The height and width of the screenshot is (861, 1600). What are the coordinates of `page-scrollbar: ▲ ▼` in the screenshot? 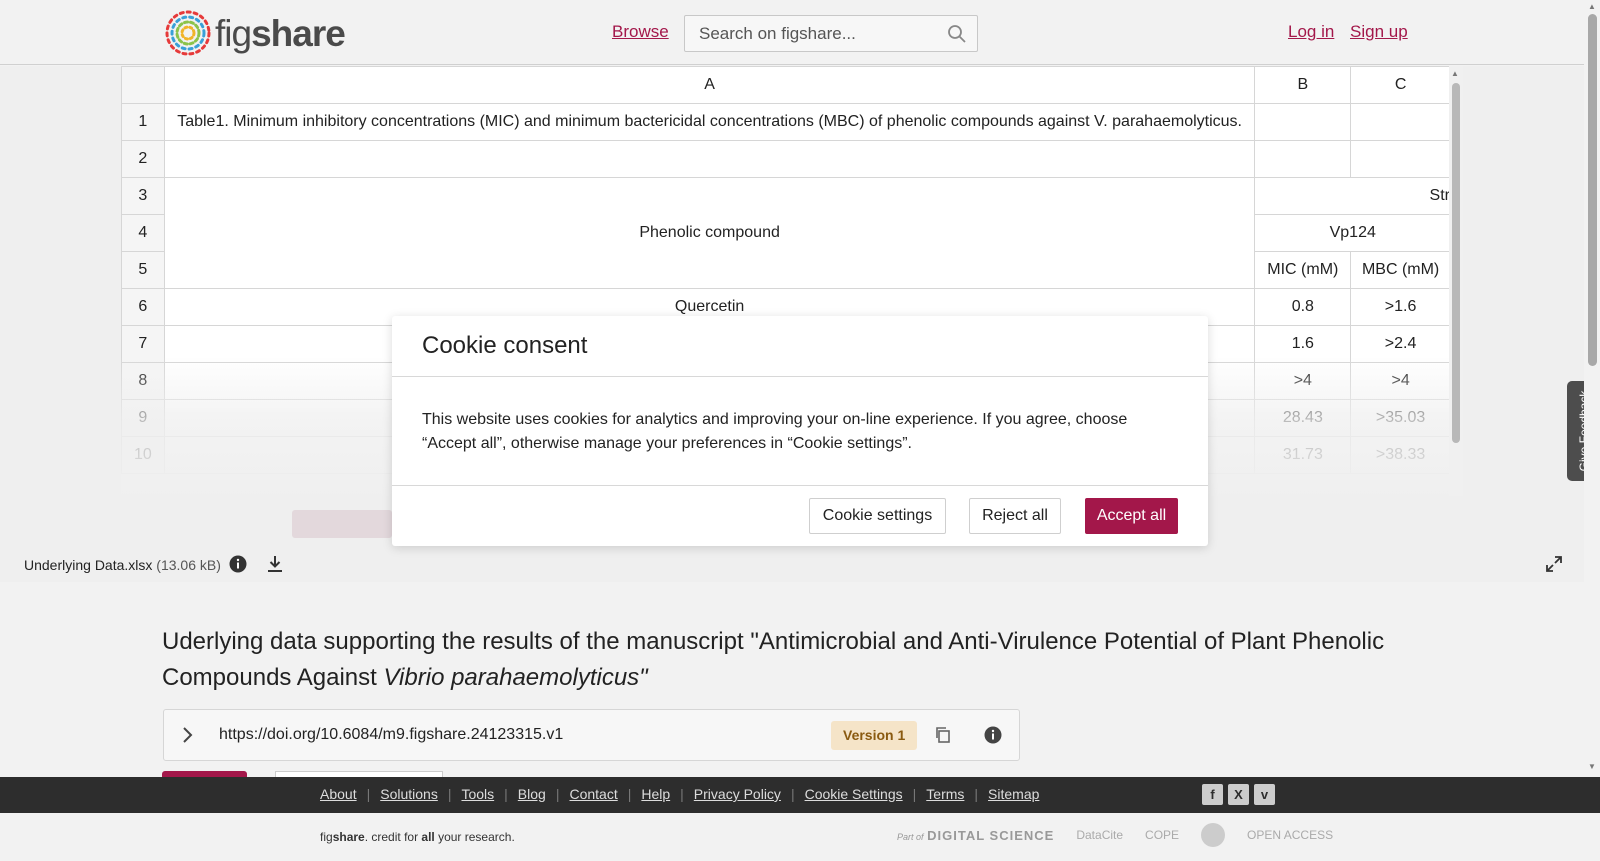 It's located at (1592, 388).